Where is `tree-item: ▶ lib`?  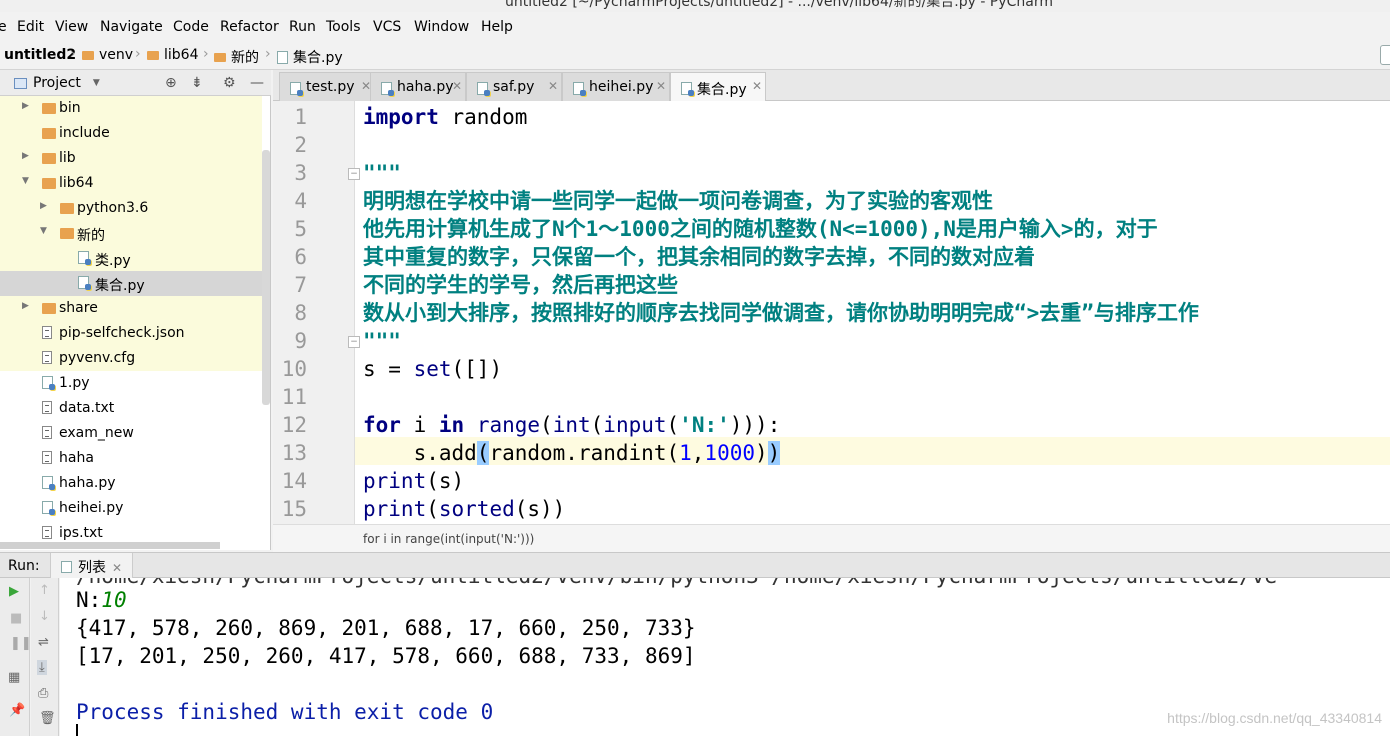
tree-item: ▶ lib is located at coordinates (131, 158).